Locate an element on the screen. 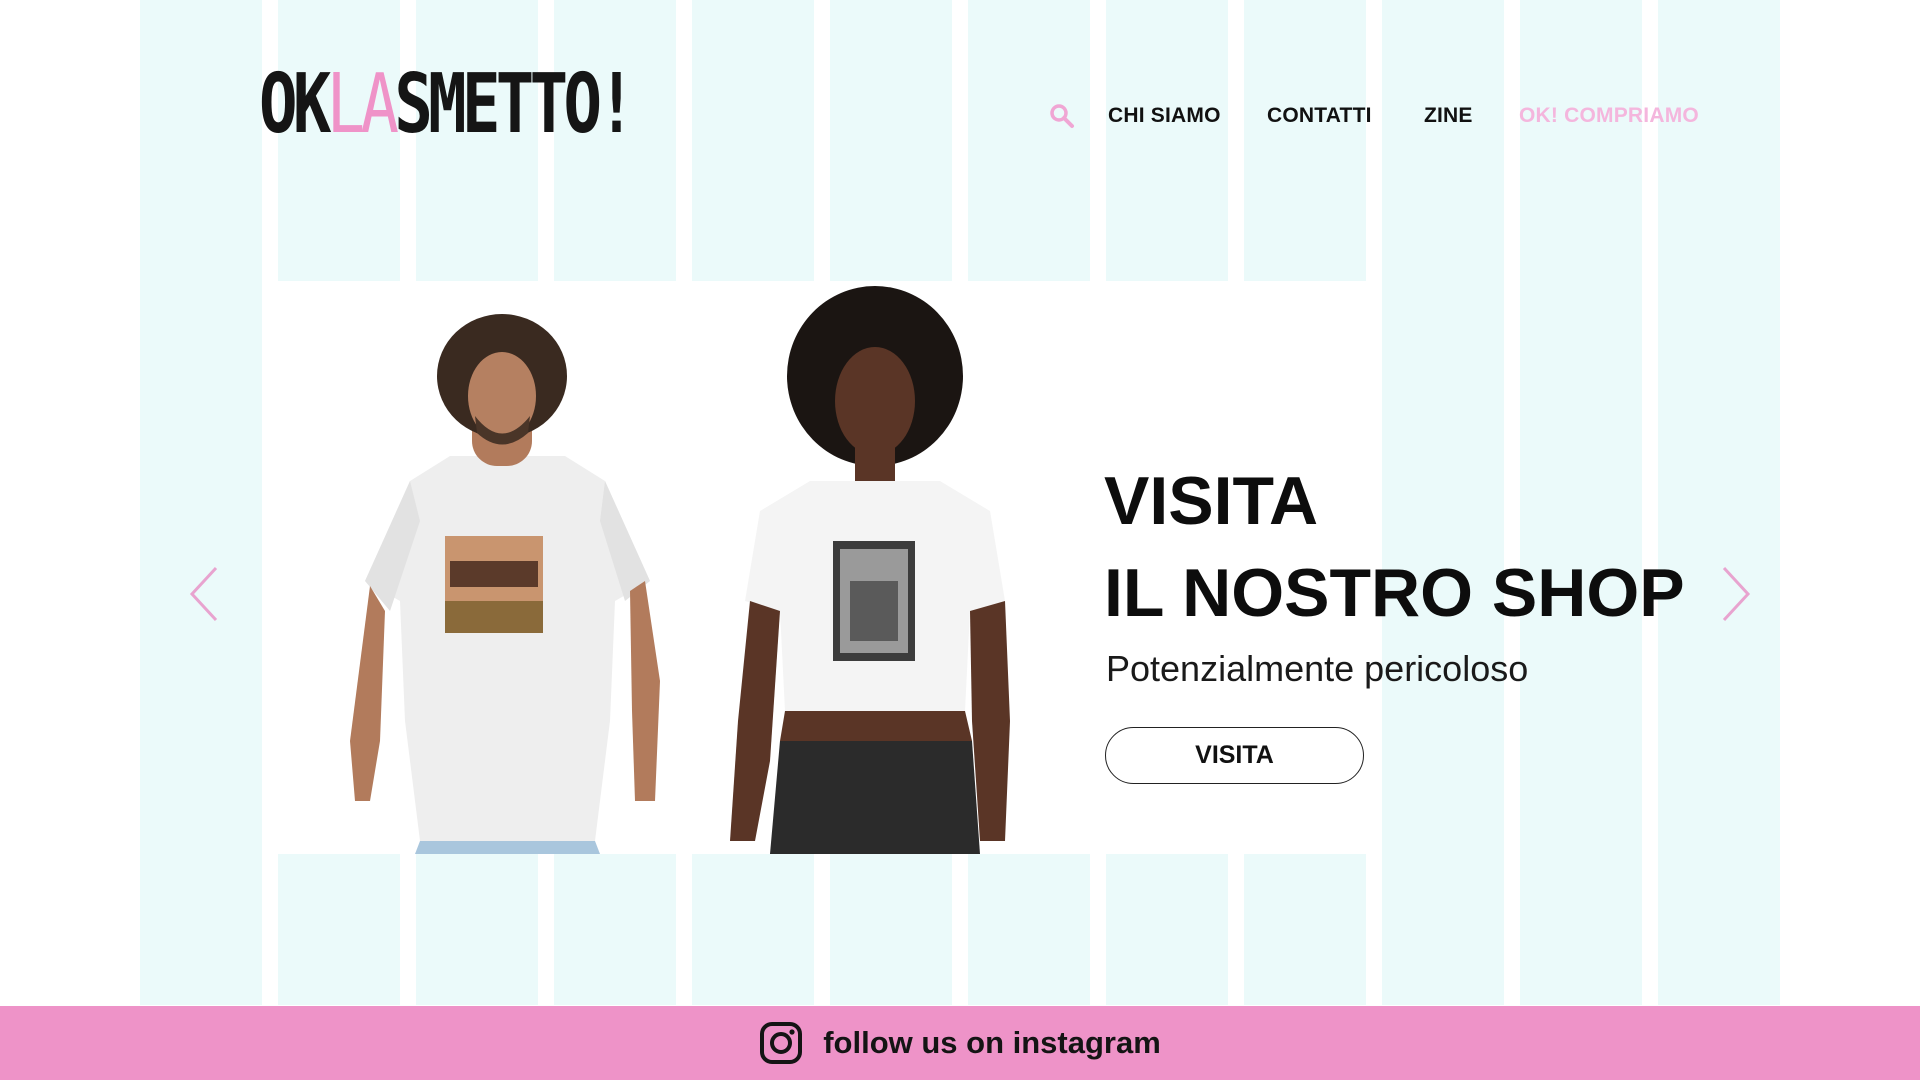 This screenshot has height=1080, width=1920. search-icon is located at coordinates (1062, 116).